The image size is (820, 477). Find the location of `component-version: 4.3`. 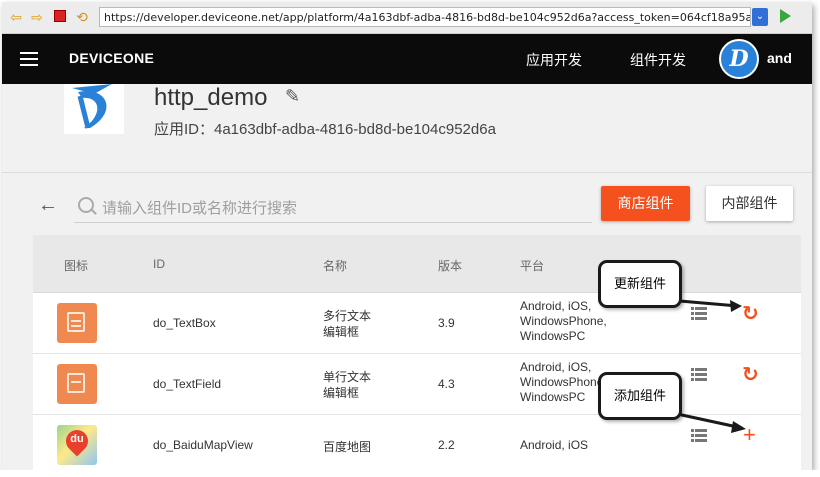

component-version: 4.3 is located at coordinates (446, 384).